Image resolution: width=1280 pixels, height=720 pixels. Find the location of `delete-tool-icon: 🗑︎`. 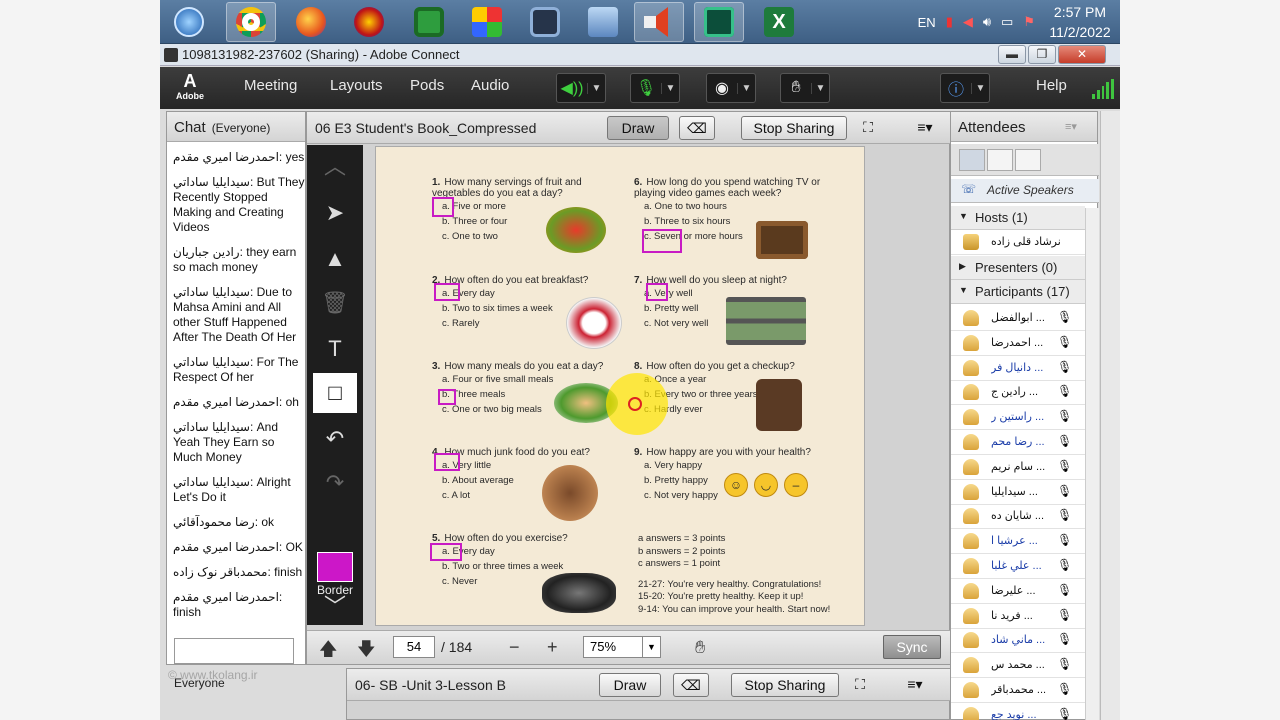

delete-tool-icon: 🗑︎ is located at coordinates (335, 303).